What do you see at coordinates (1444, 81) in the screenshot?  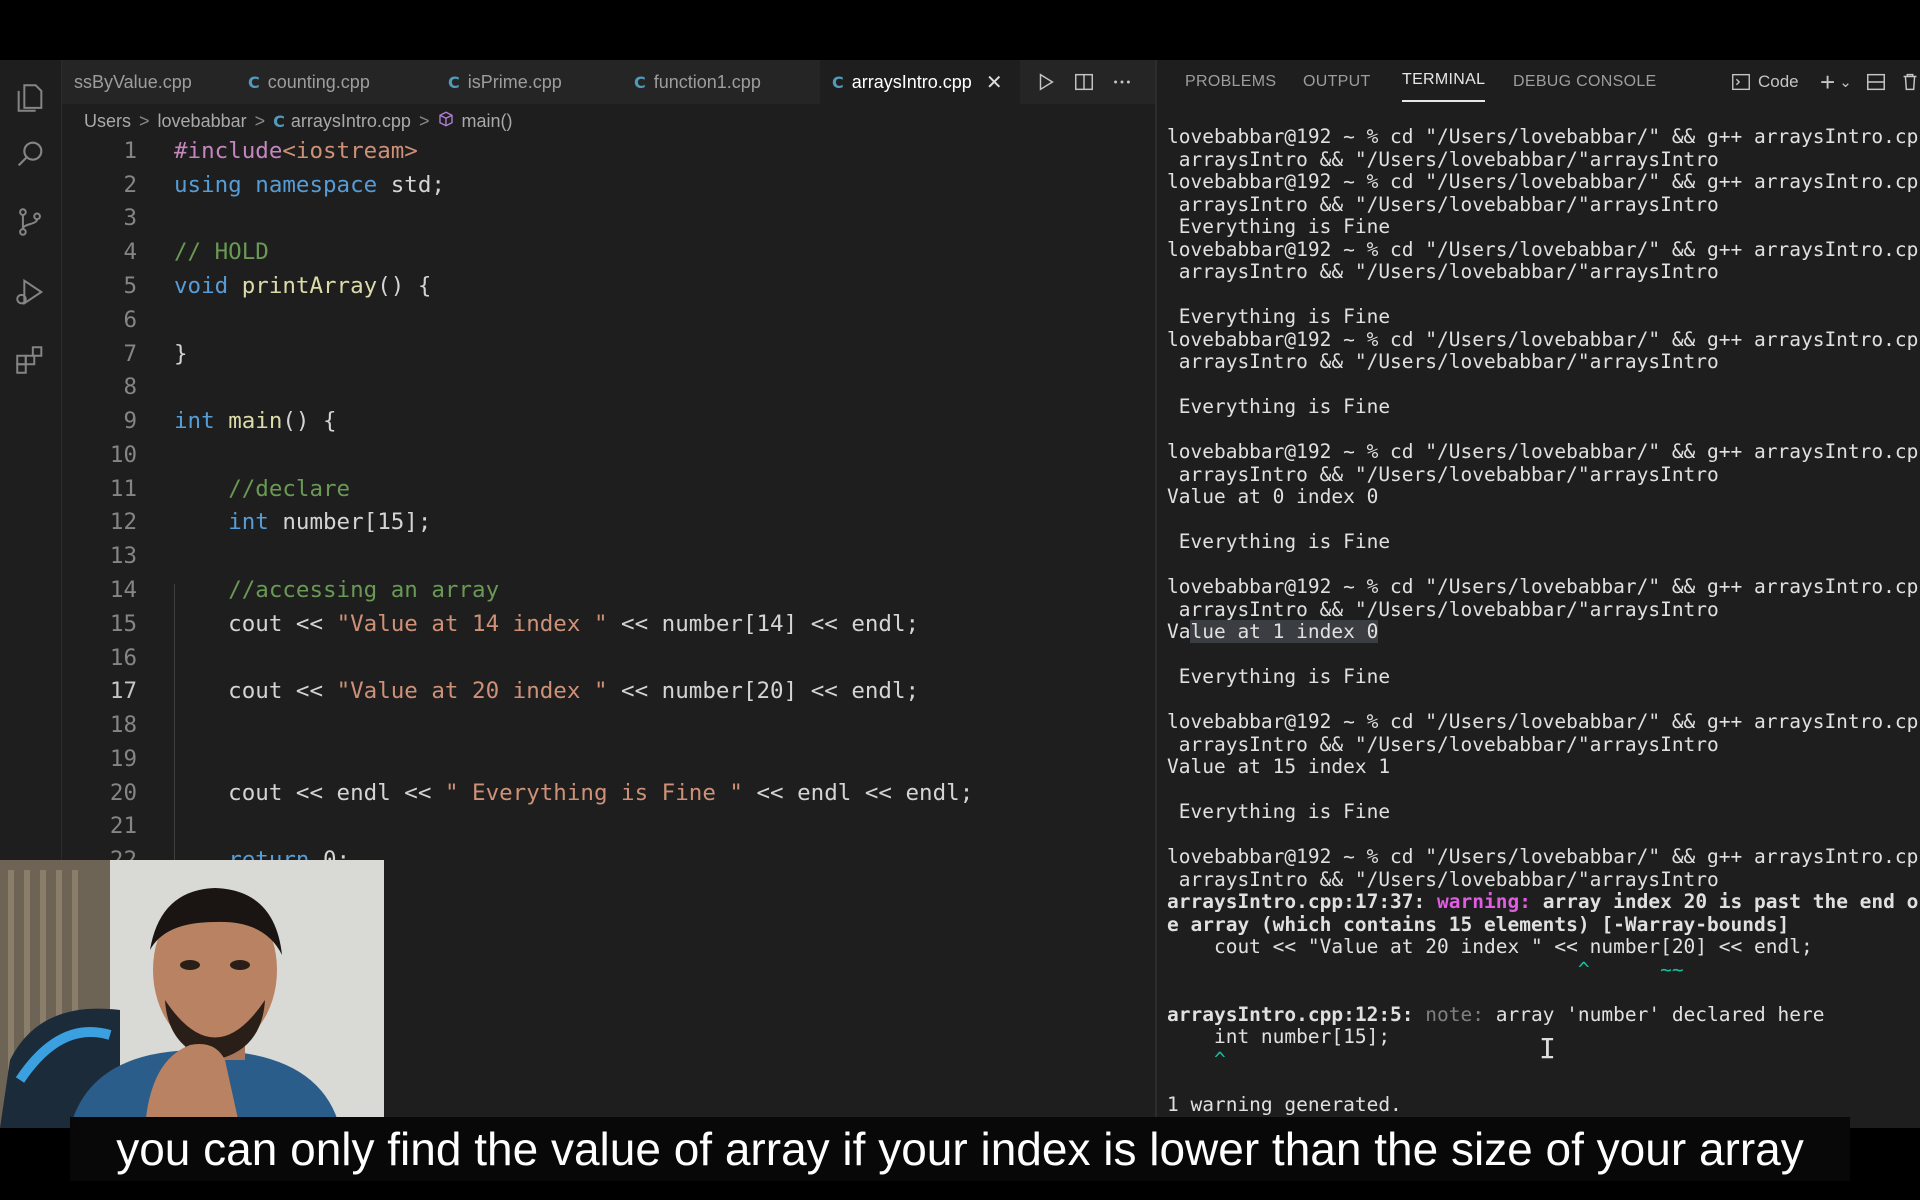 I see `tab-terminal: TERMINAL` at bounding box center [1444, 81].